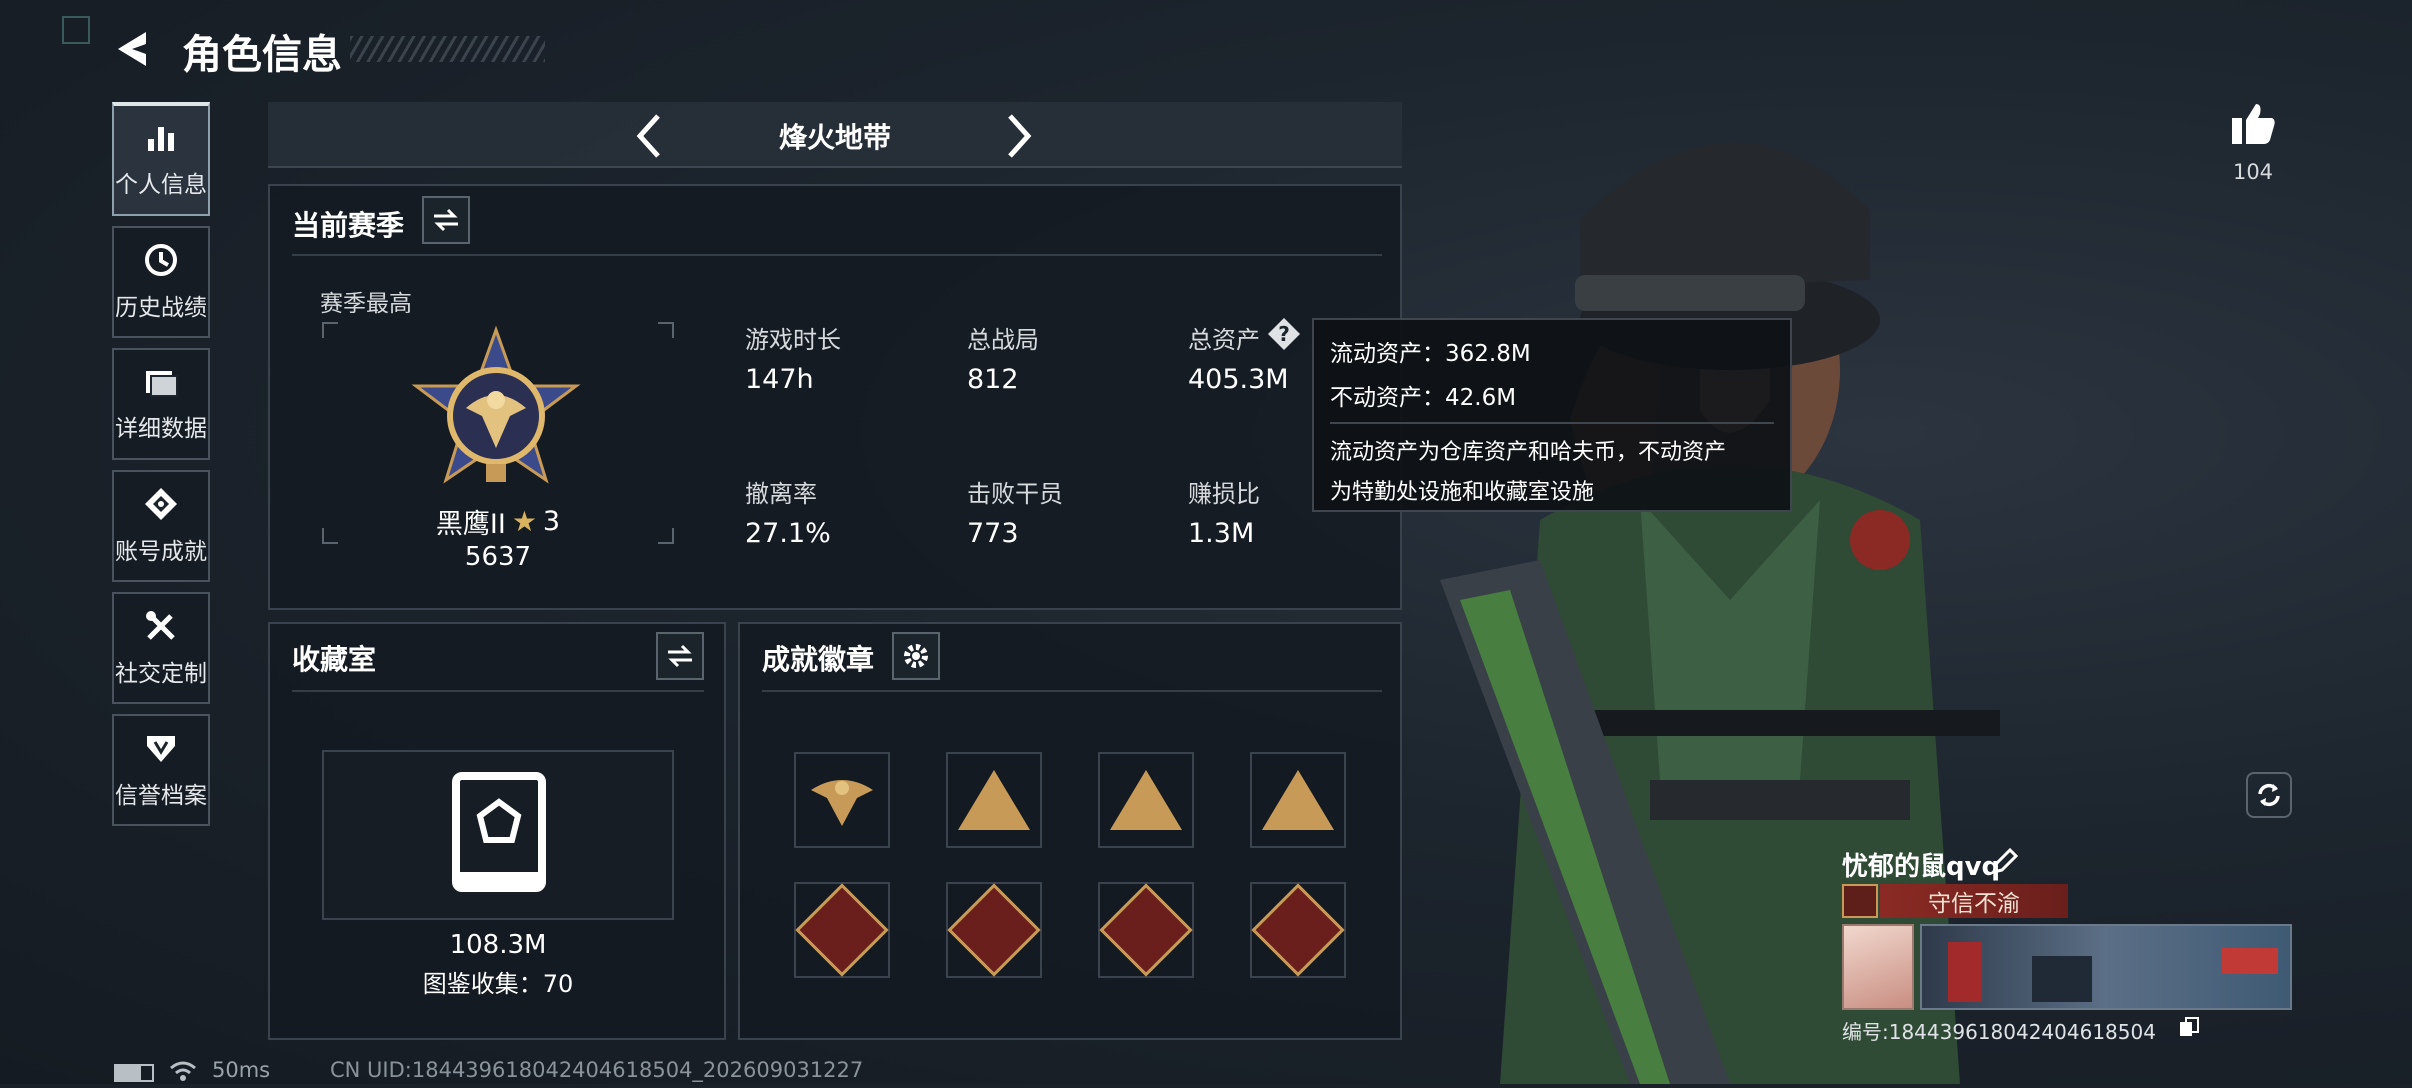  Describe the element at coordinates (1224, 340) in the screenshot. I see `stat-label: 总资产` at that location.